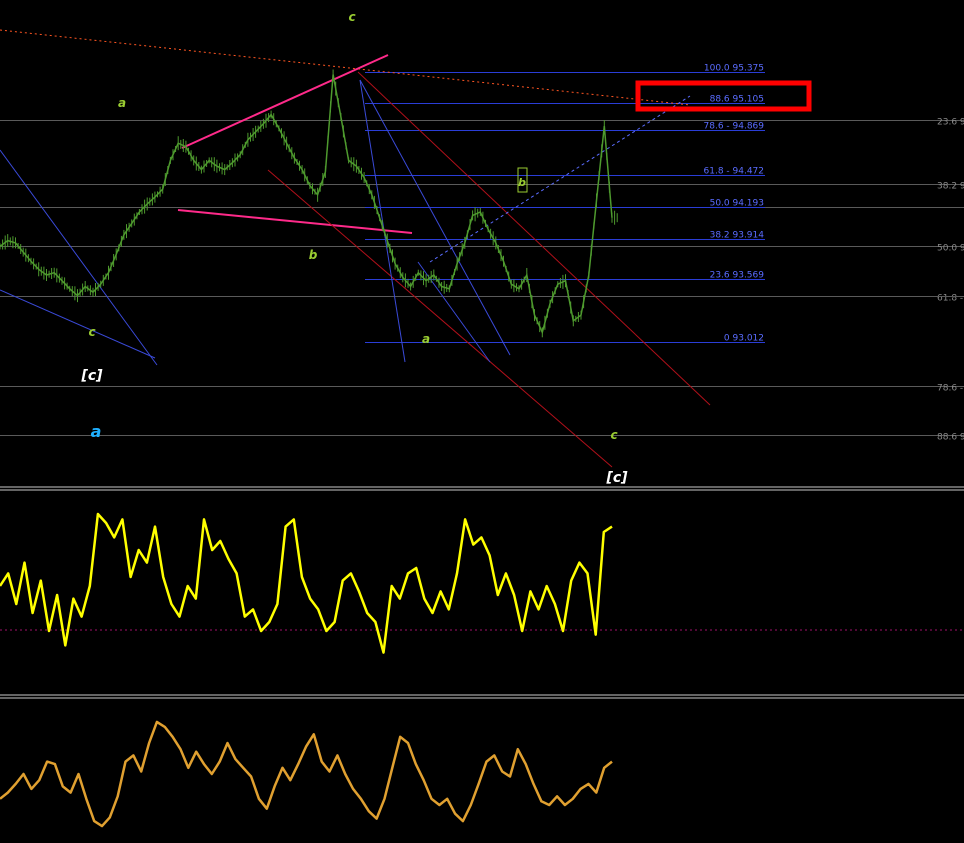  What do you see at coordinates (734, 127) in the screenshot?
I see `fib-level-label: 78.6 - 94.869` at bounding box center [734, 127].